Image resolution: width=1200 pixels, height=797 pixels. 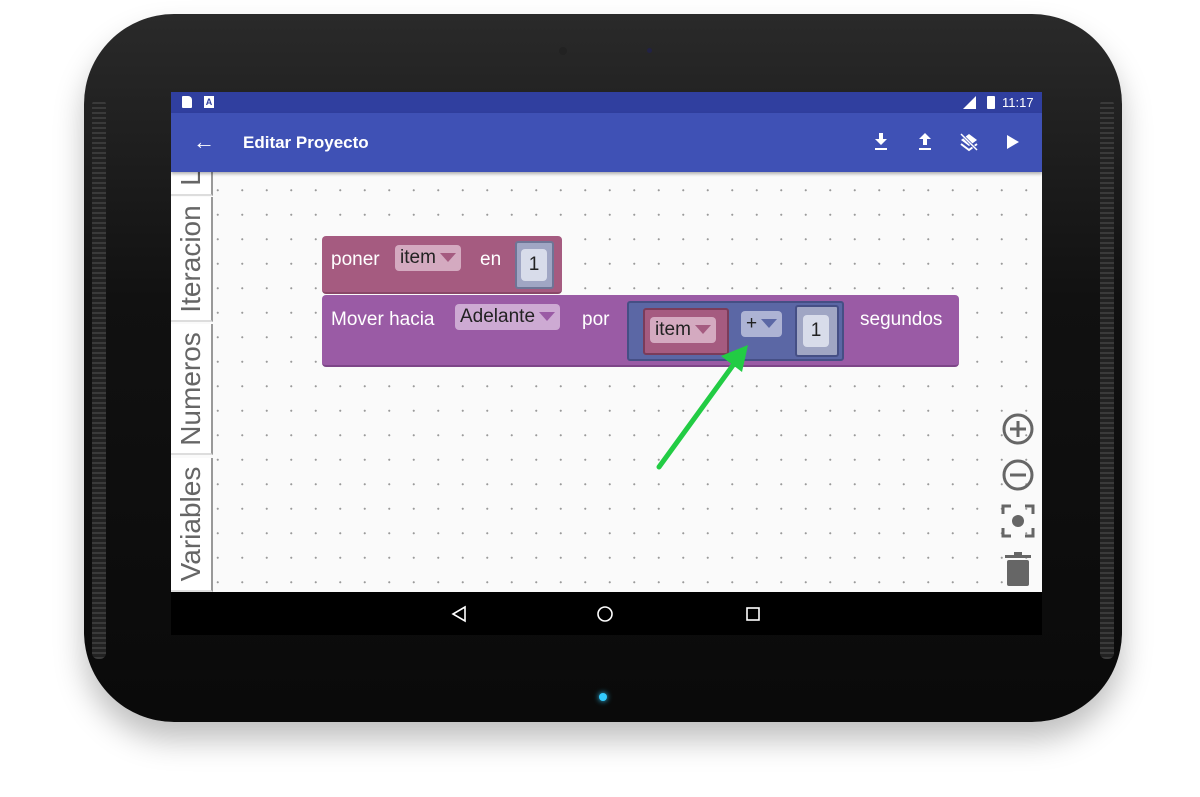 What do you see at coordinates (383, 319) in the screenshot?
I see `move-label: Mover hacia` at bounding box center [383, 319].